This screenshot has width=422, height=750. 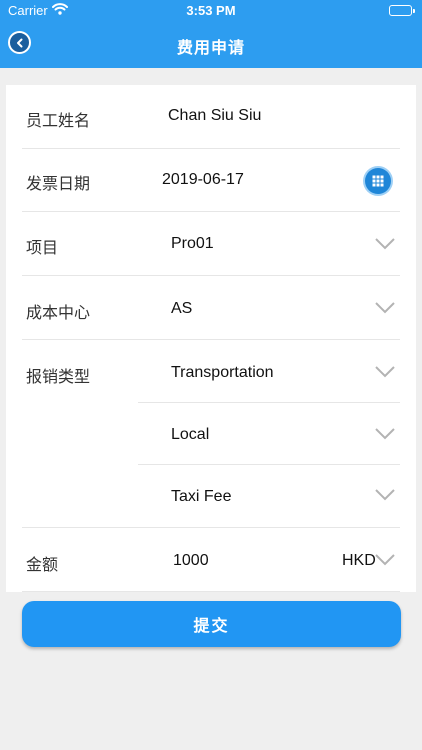 I want to click on status-time: 3:53 PM, so click(x=211, y=10).